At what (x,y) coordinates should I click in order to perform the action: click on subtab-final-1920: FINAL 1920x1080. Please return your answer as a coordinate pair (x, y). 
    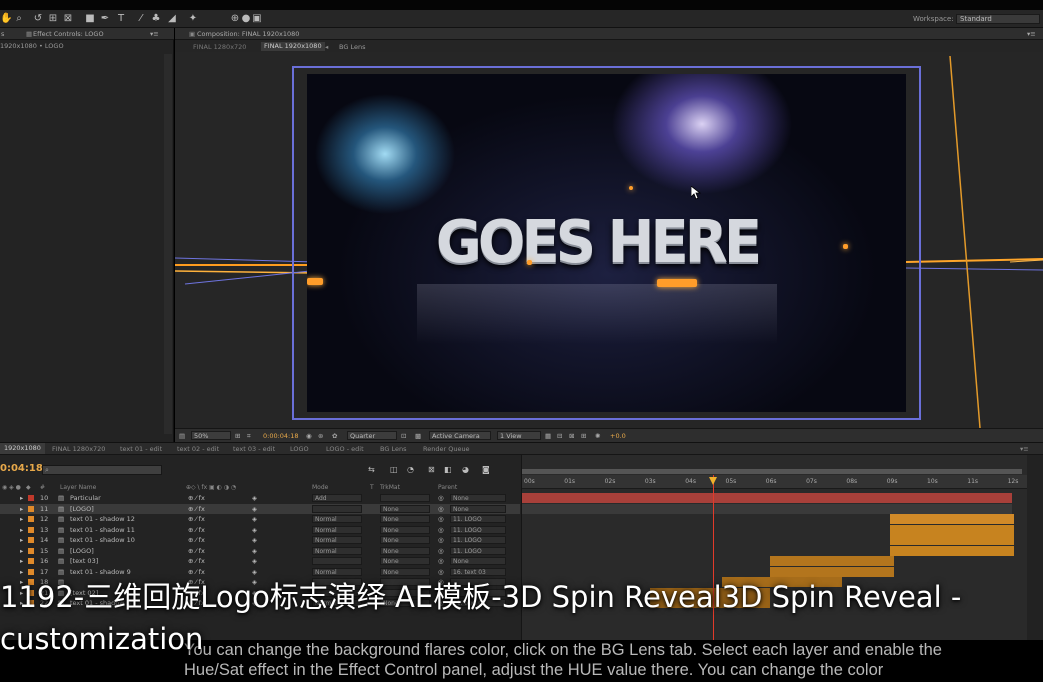
    Looking at the image, I should click on (293, 46).